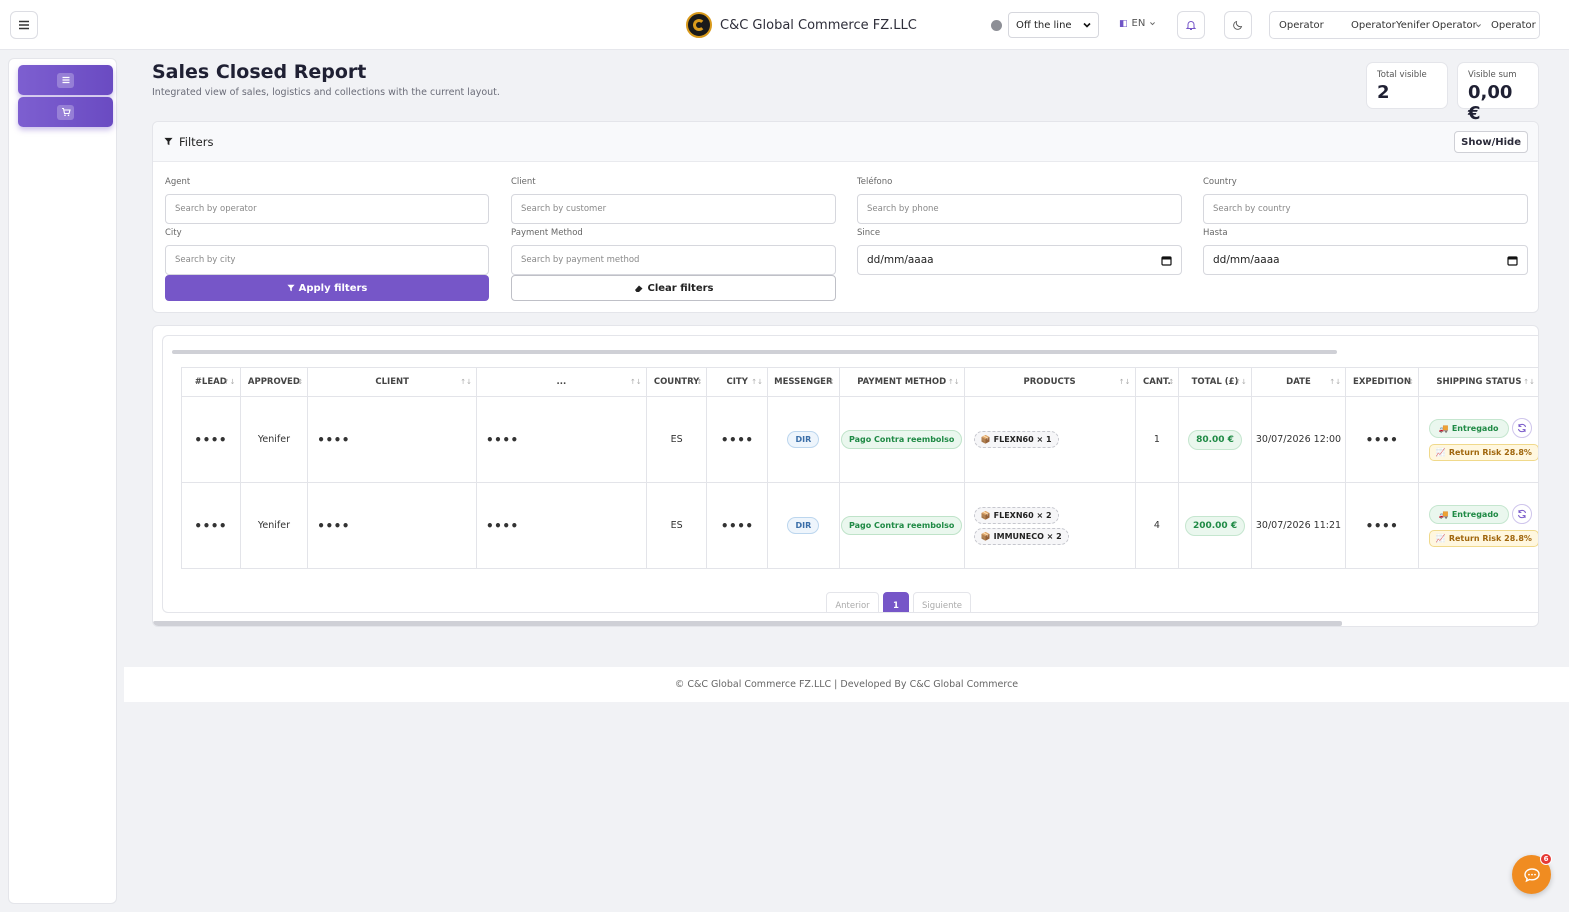  What do you see at coordinates (1443, 514) in the screenshot?
I see `truck-icon: 🚚` at bounding box center [1443, 514].